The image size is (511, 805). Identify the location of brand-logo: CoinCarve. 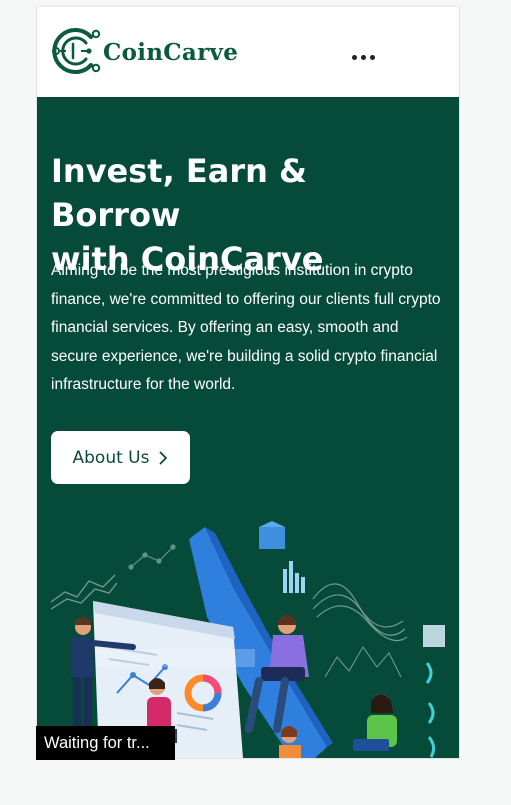
(151, 51).